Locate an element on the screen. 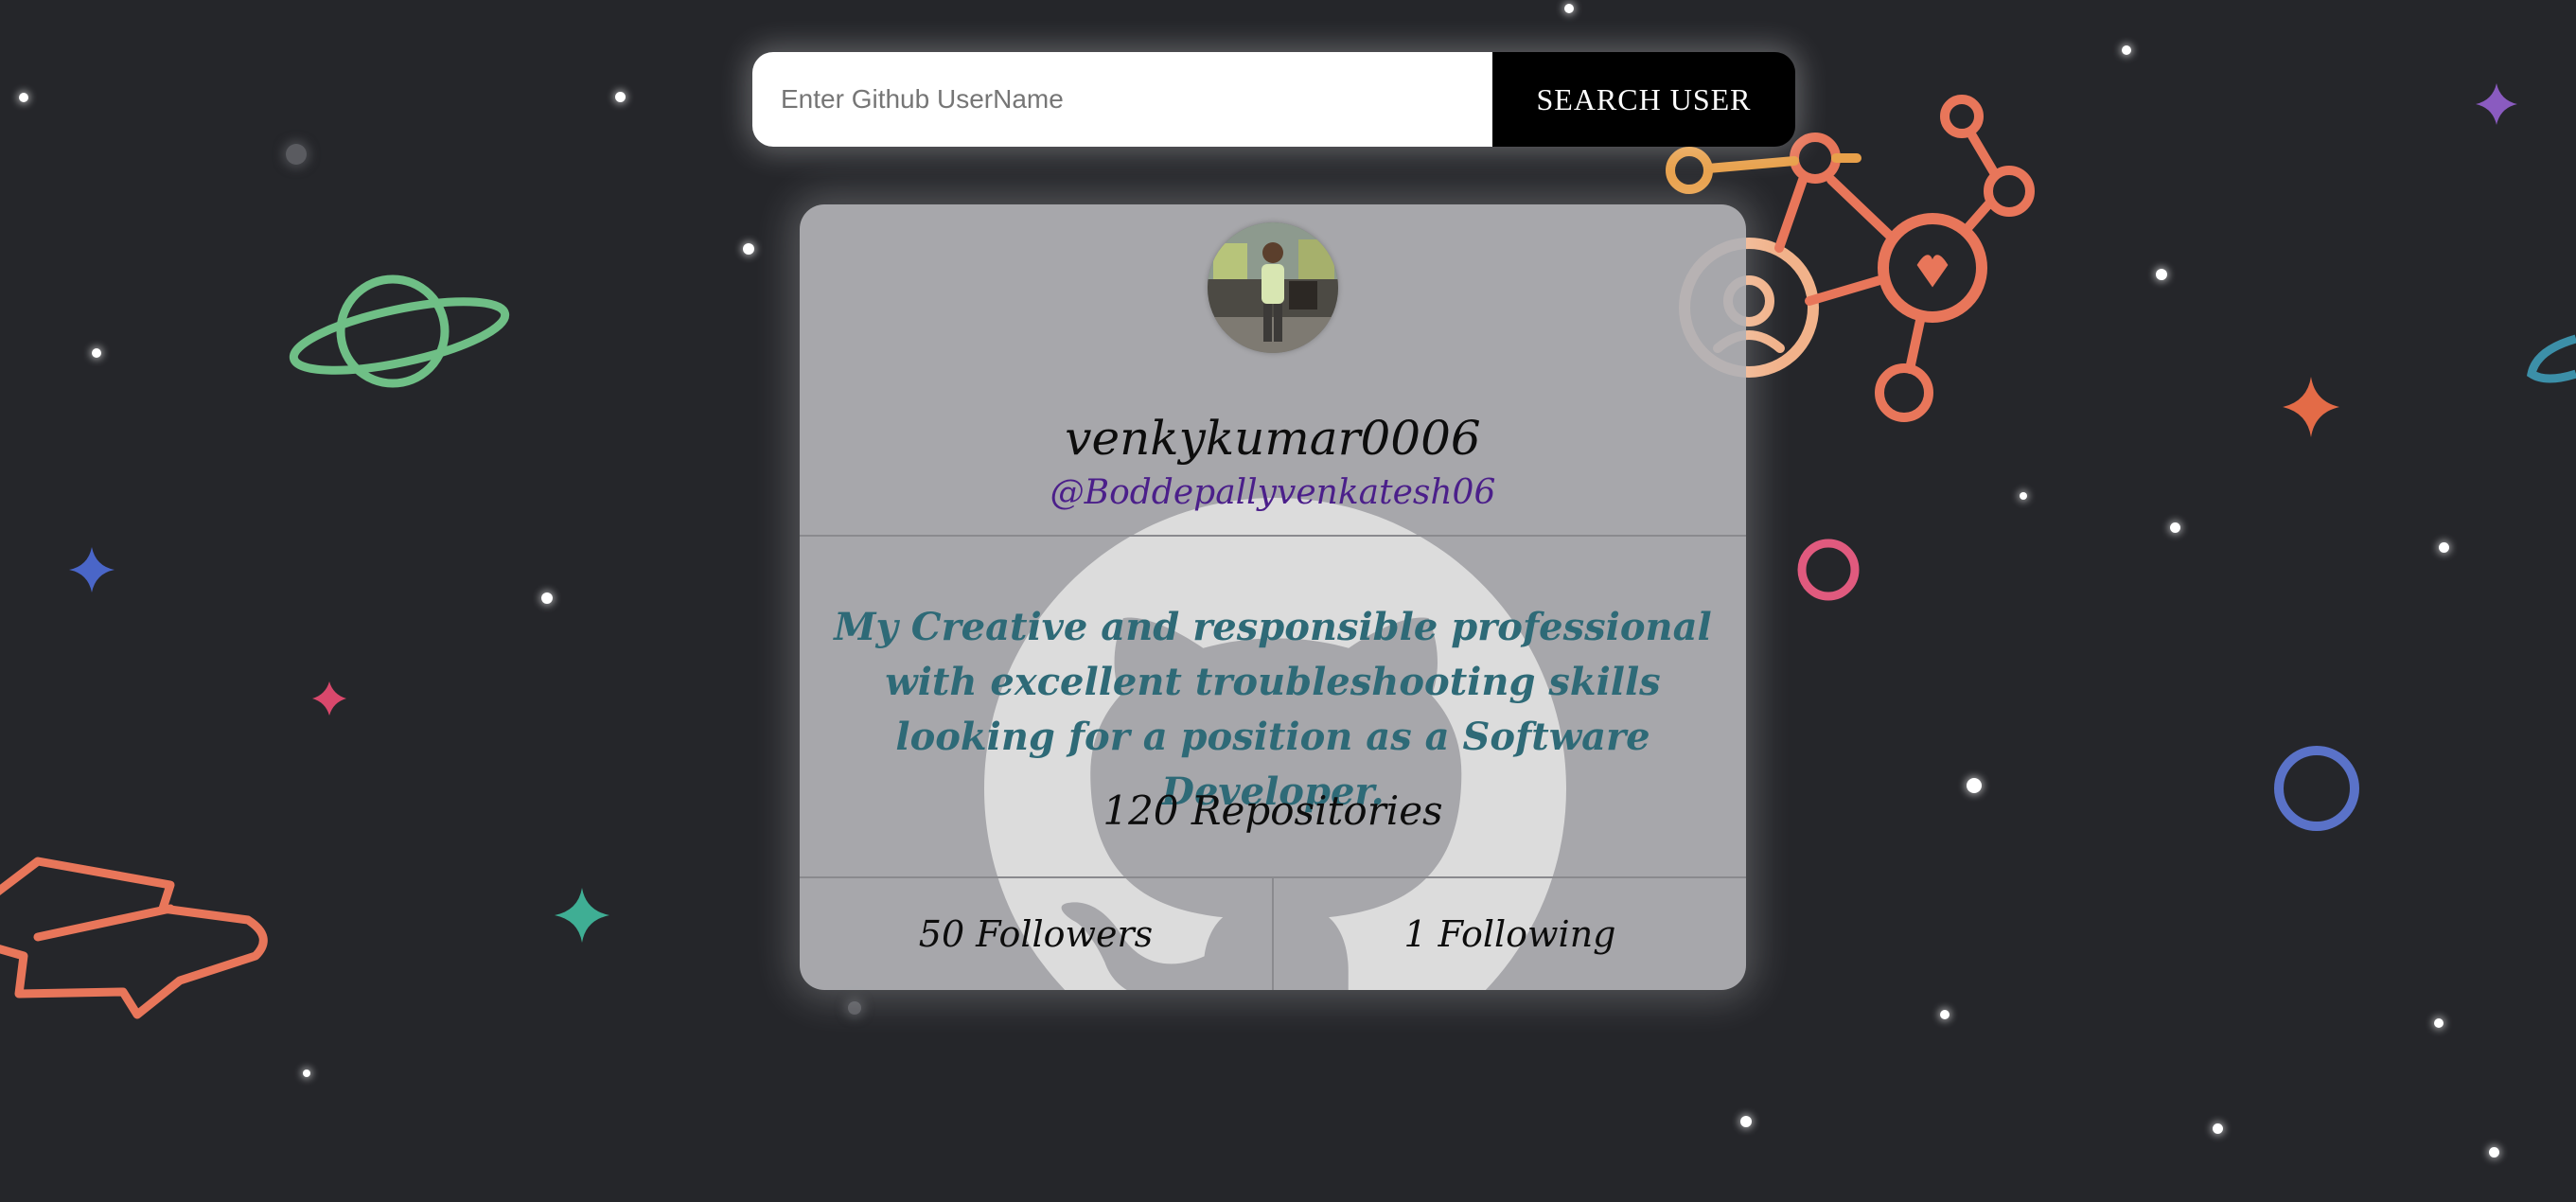 The height and width of the screenshot is (1202, 2576). follow-stats: 50 Followers 1 Following is located at coordinates (1273, 934).